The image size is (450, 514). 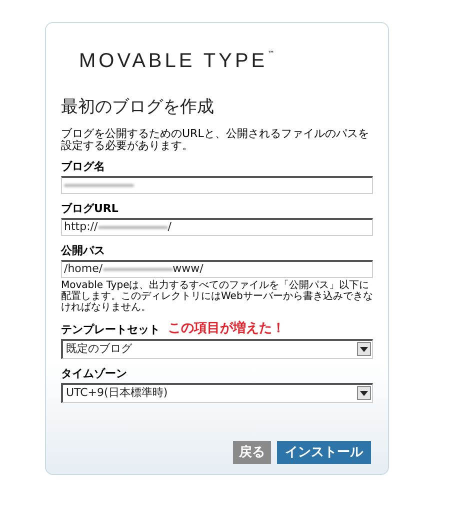 I want to click on page-title: 最初のブログを作成, so click(x=138, y=107).